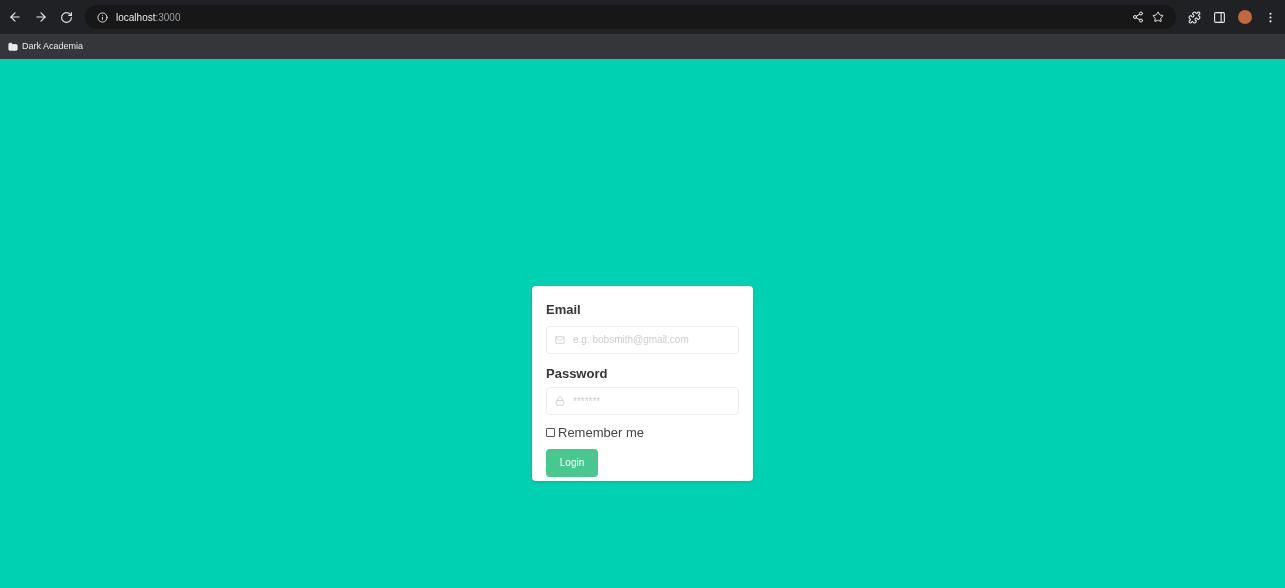 The image size is (1285, 588). I want to click on avatar-icon, so click(1245, 17).